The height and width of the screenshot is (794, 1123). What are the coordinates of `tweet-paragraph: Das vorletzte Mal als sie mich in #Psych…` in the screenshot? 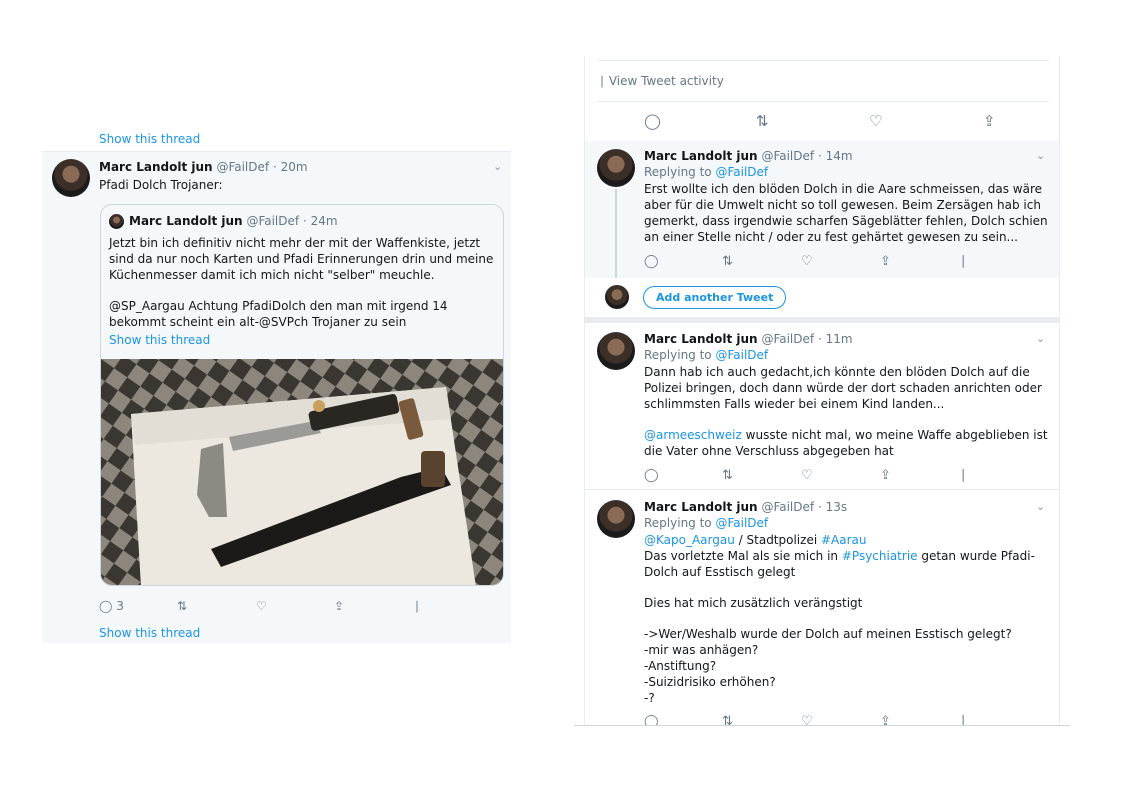 It's located at (839, 564).